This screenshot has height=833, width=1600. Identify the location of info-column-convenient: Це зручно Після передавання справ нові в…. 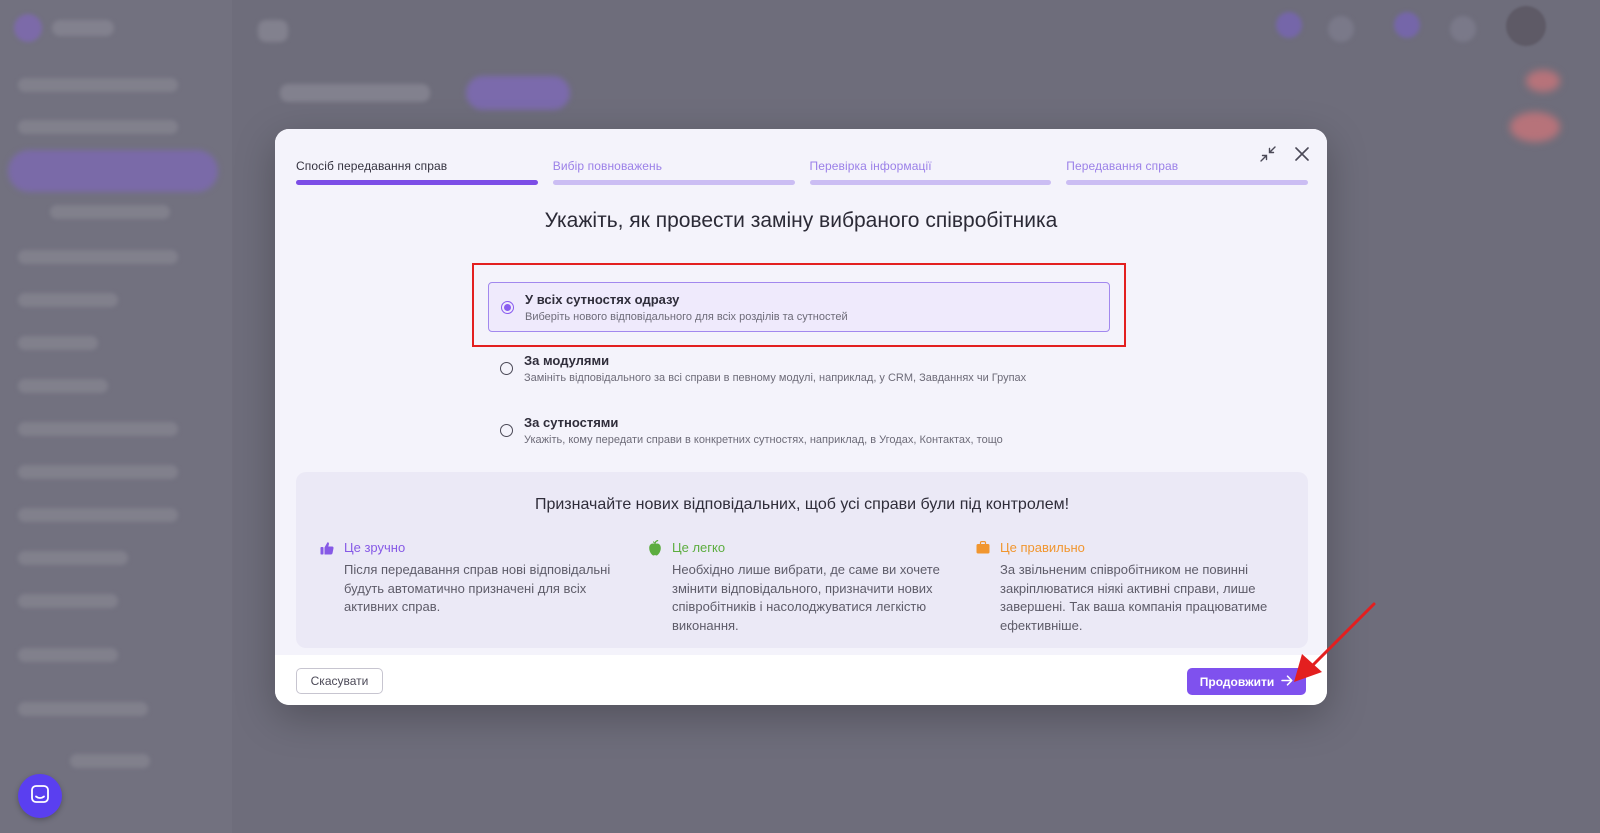
(477, 587).